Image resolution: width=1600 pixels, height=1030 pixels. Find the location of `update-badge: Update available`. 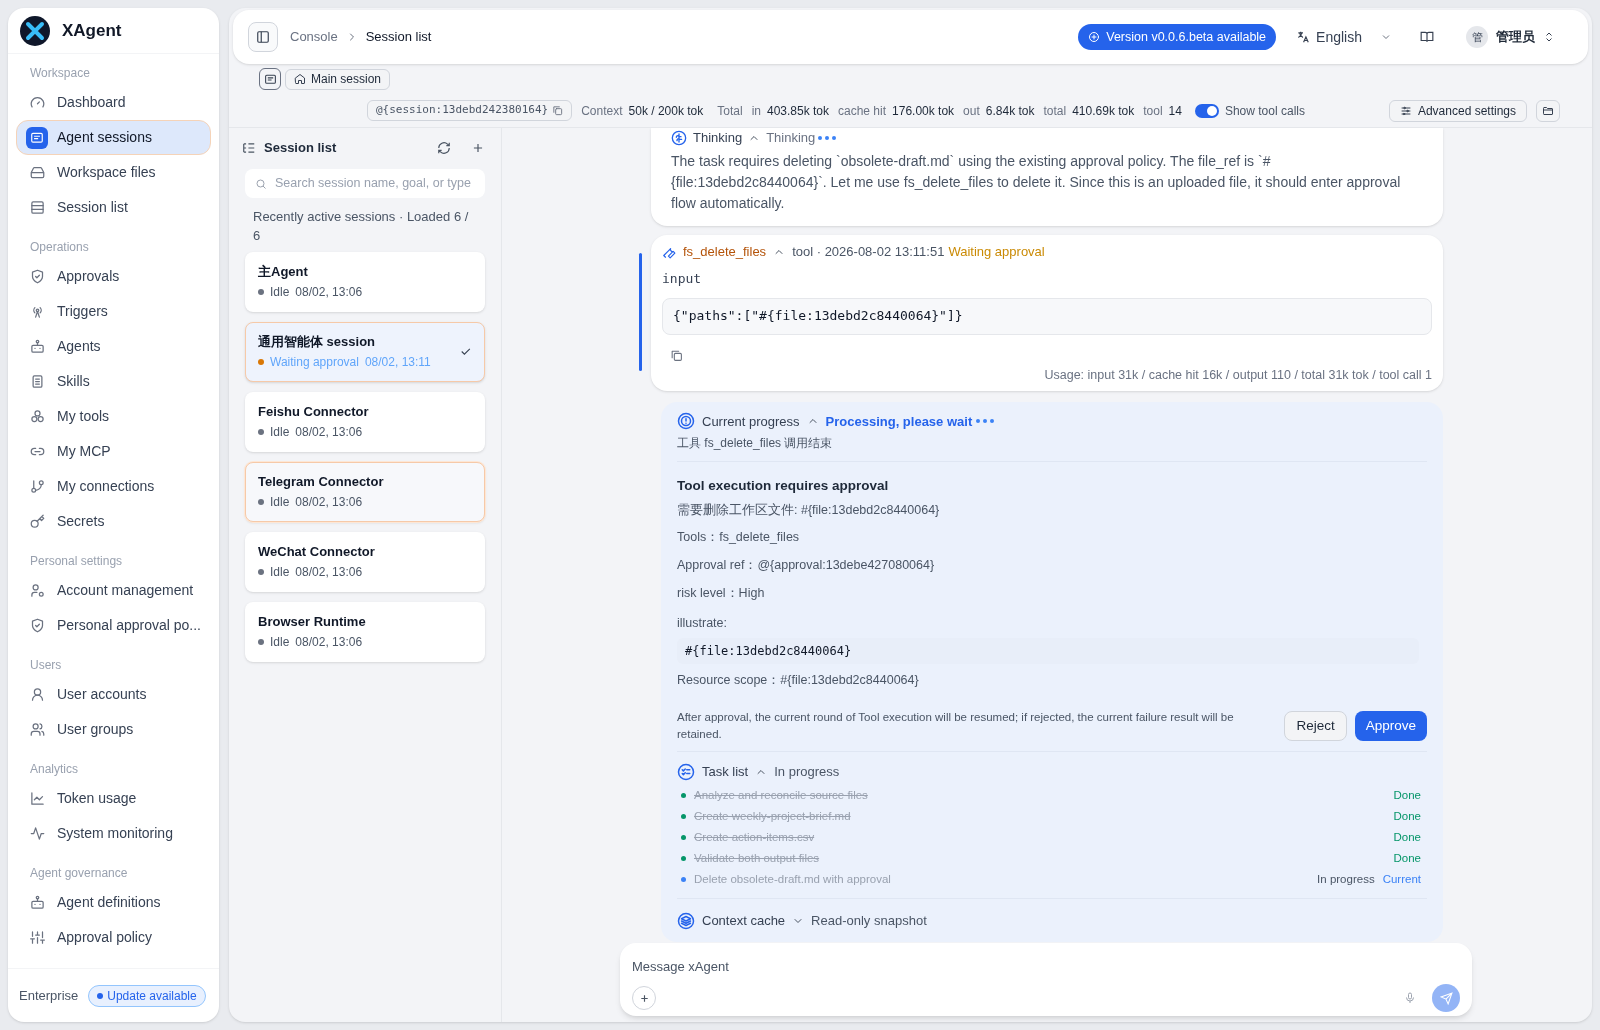

update-badge: Update available is located at coordinates (147, 995).